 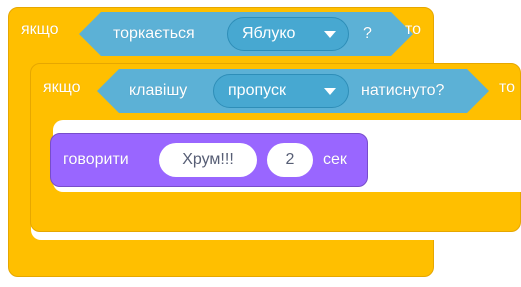 What do you see at coordinates (62, 87) in the screenshot?
I see `inner-if-label: якщо` at bounding box center [62, 87].